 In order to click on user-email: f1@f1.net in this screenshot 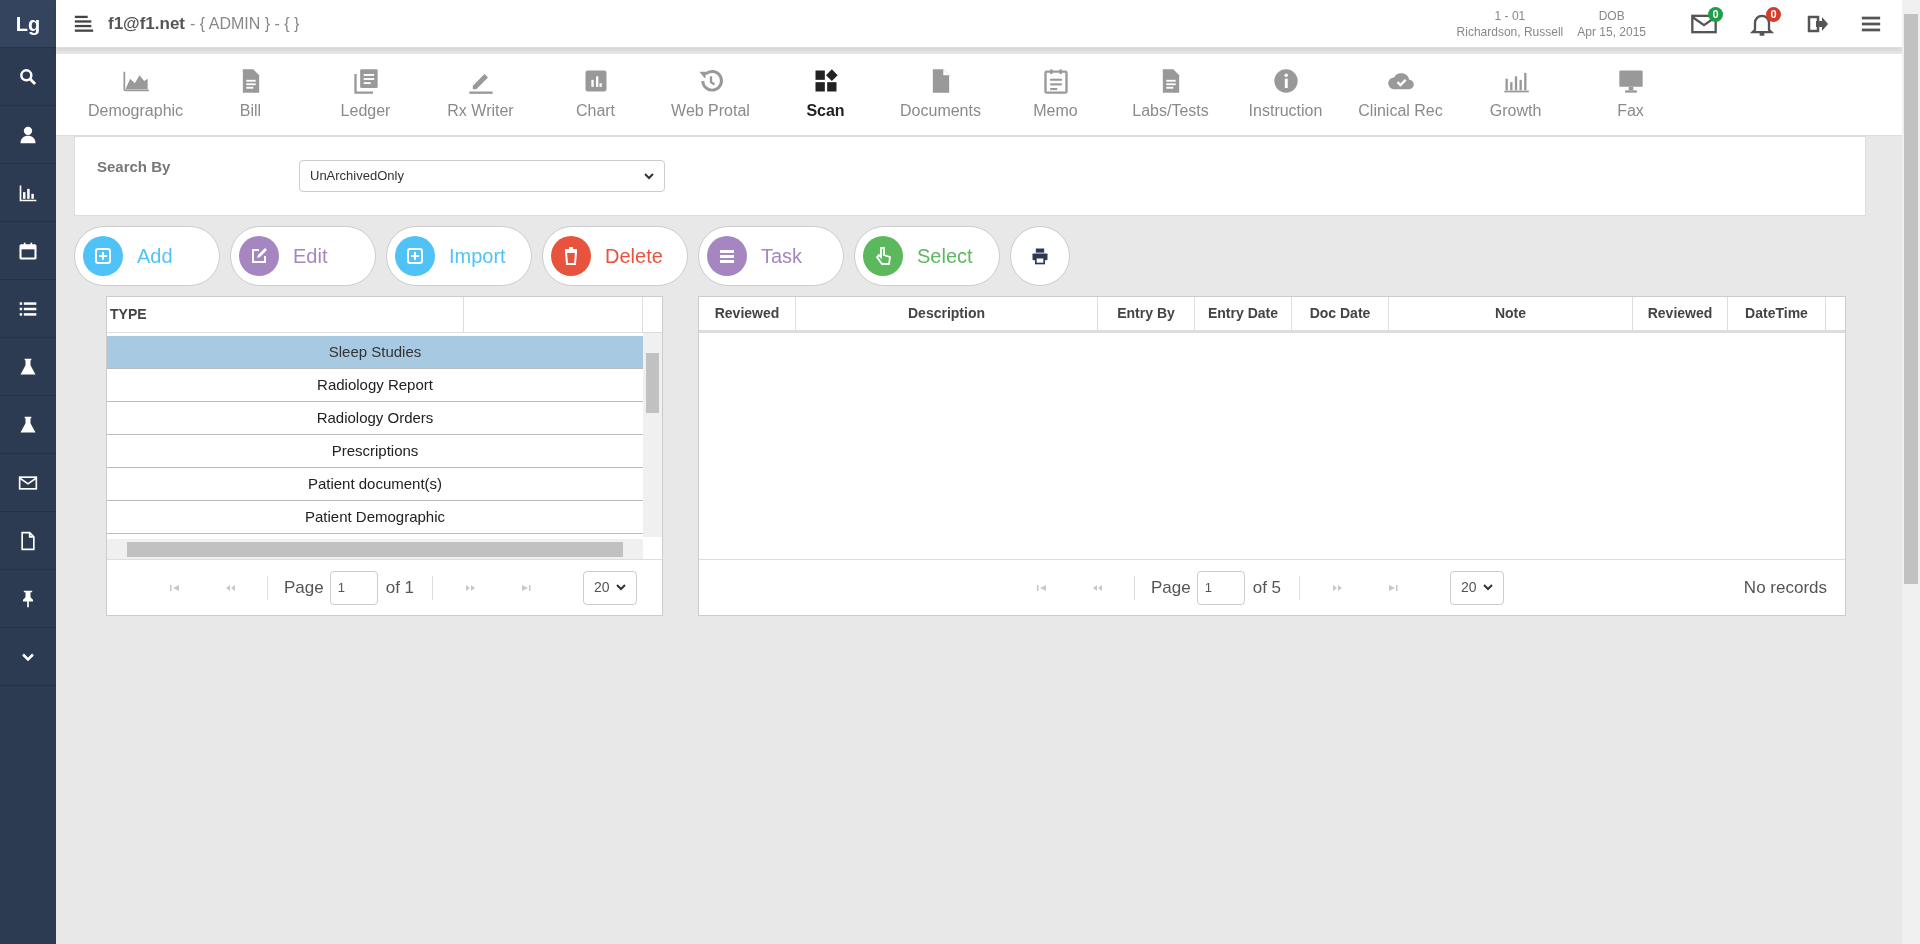, I will do `click(147, 23)`.